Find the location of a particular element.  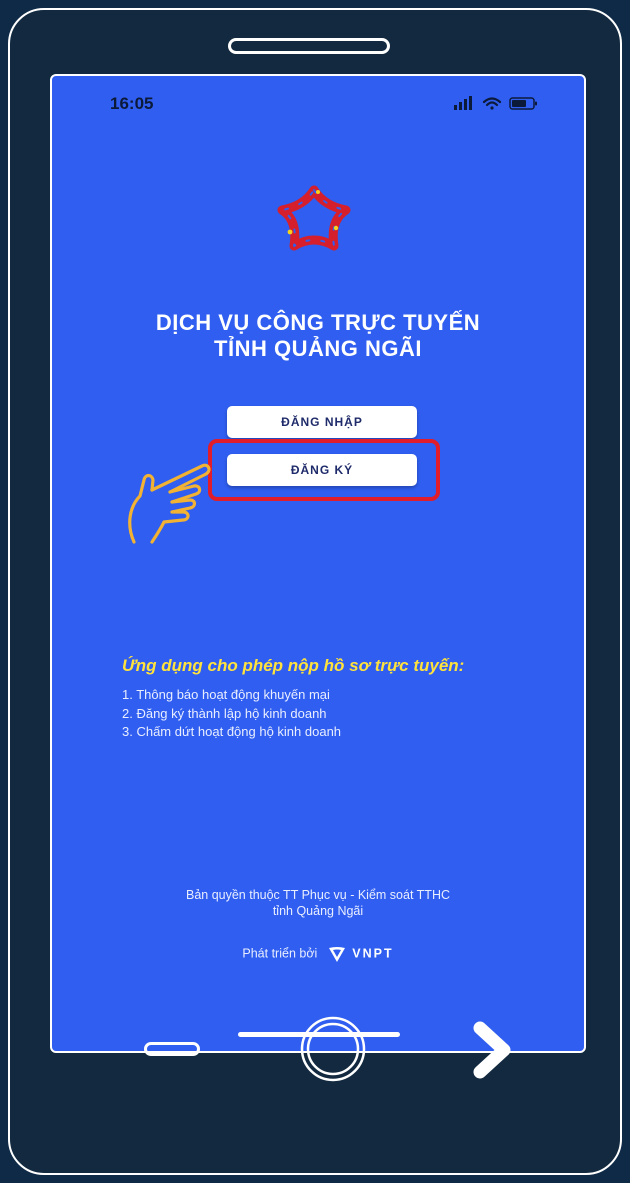

copyright-line2: tỉnh Quảng Ngãi is located at coordinates (318, 911).